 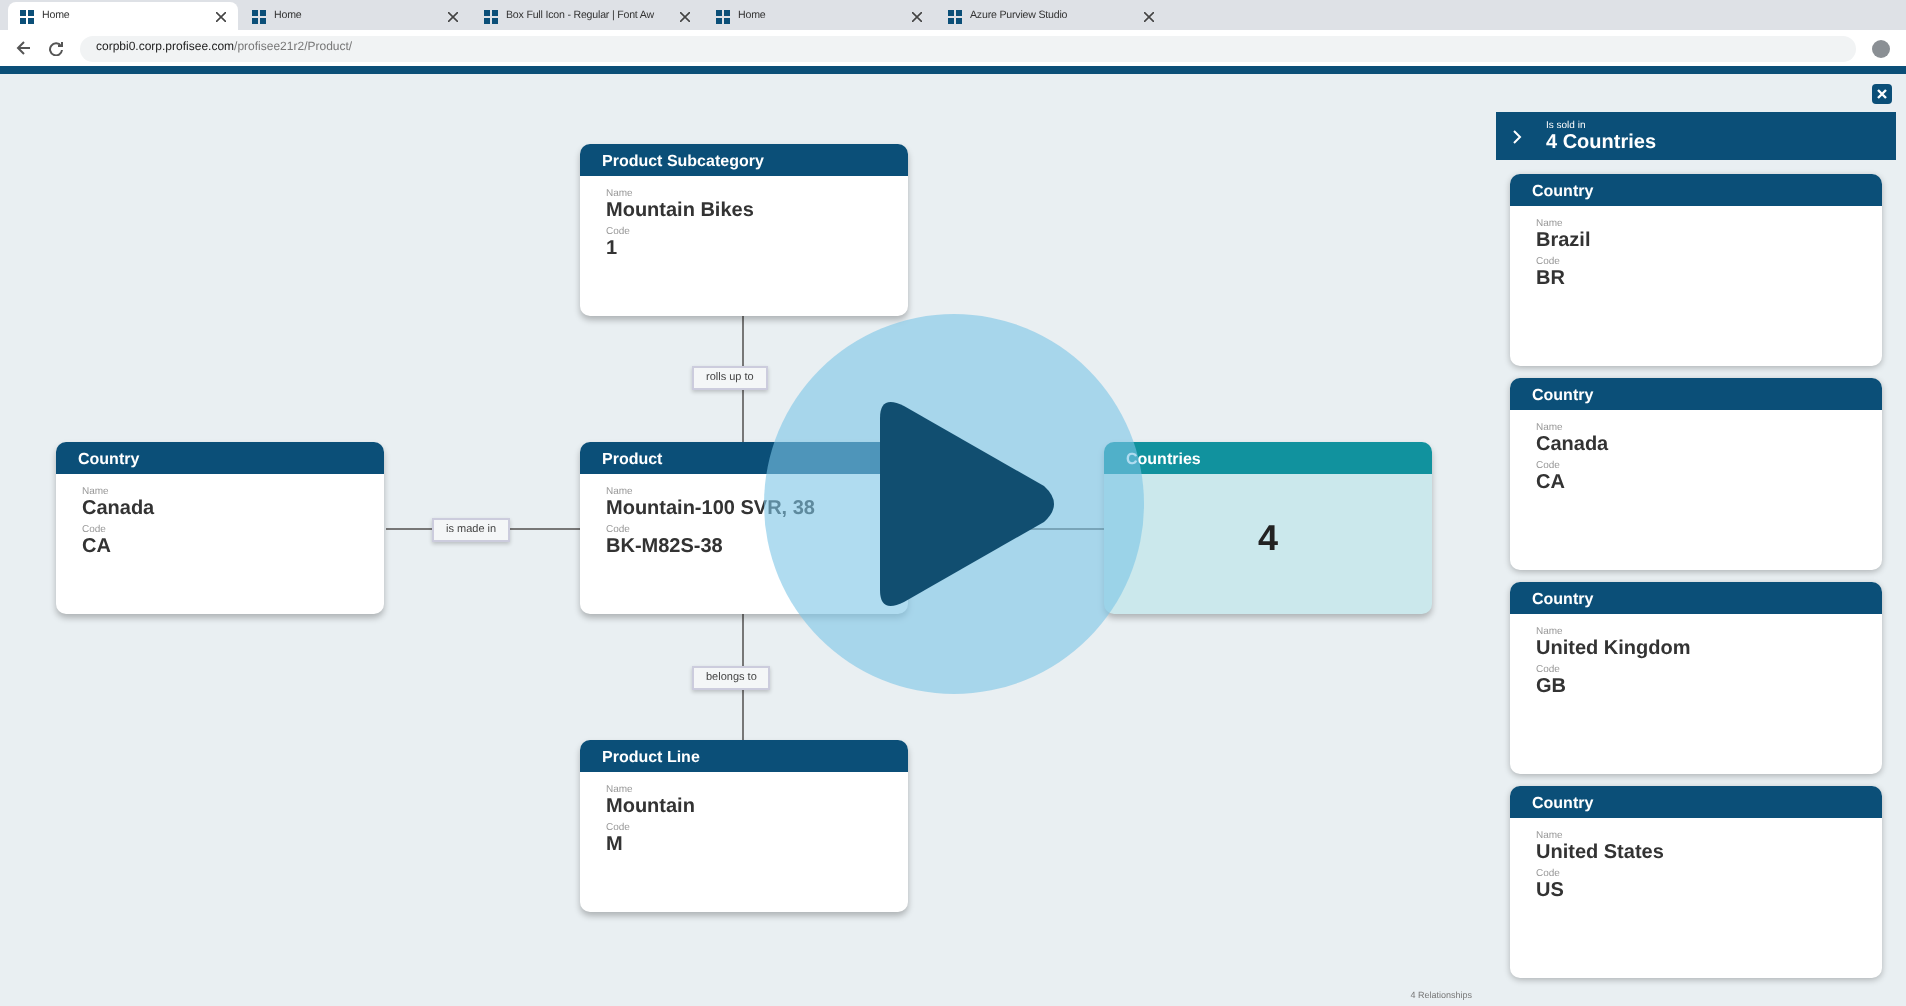 I want to click on card-header: Product Subcategory, so click(x=744, y=160).